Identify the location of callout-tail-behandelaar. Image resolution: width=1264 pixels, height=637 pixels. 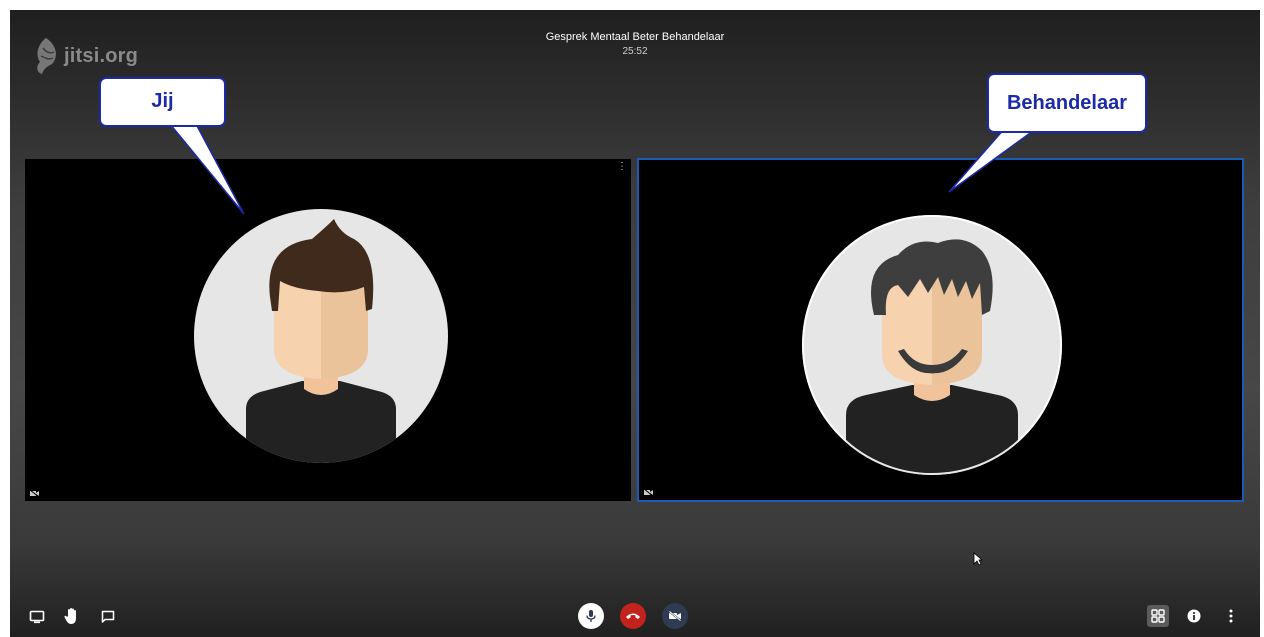
(994, 158).